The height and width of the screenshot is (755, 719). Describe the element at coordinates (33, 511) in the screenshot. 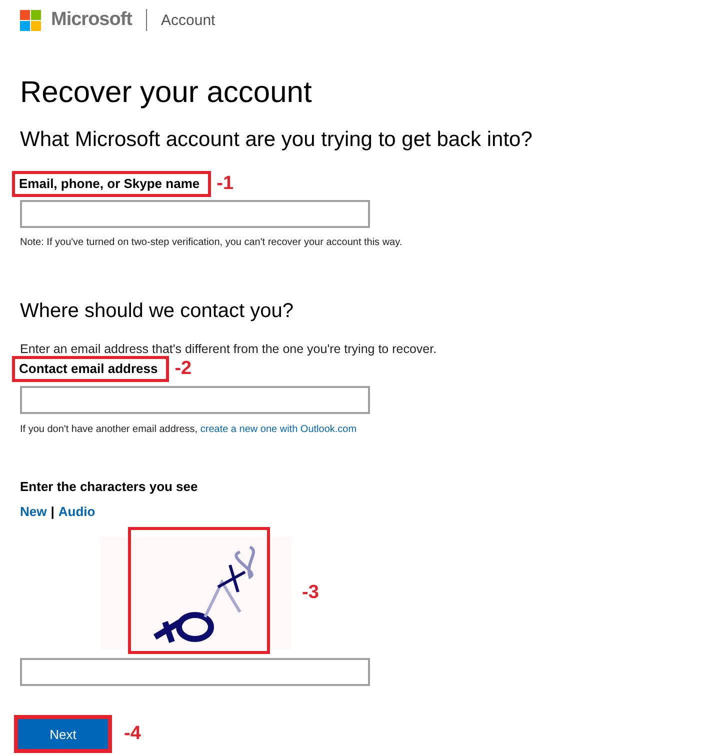

I see `new-link: New` at that location.